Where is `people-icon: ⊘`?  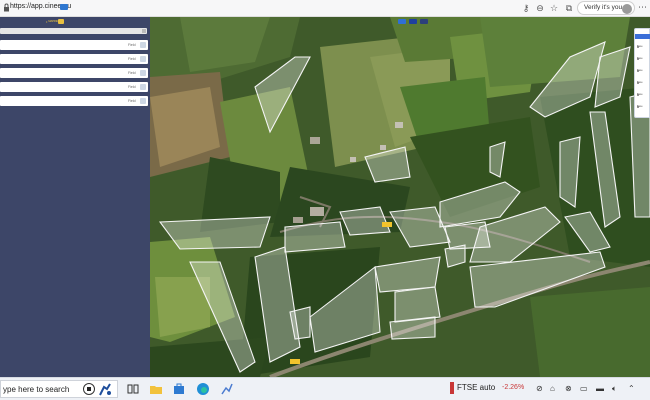
people-icon: ⊘ is located at coordinates (539, 388).